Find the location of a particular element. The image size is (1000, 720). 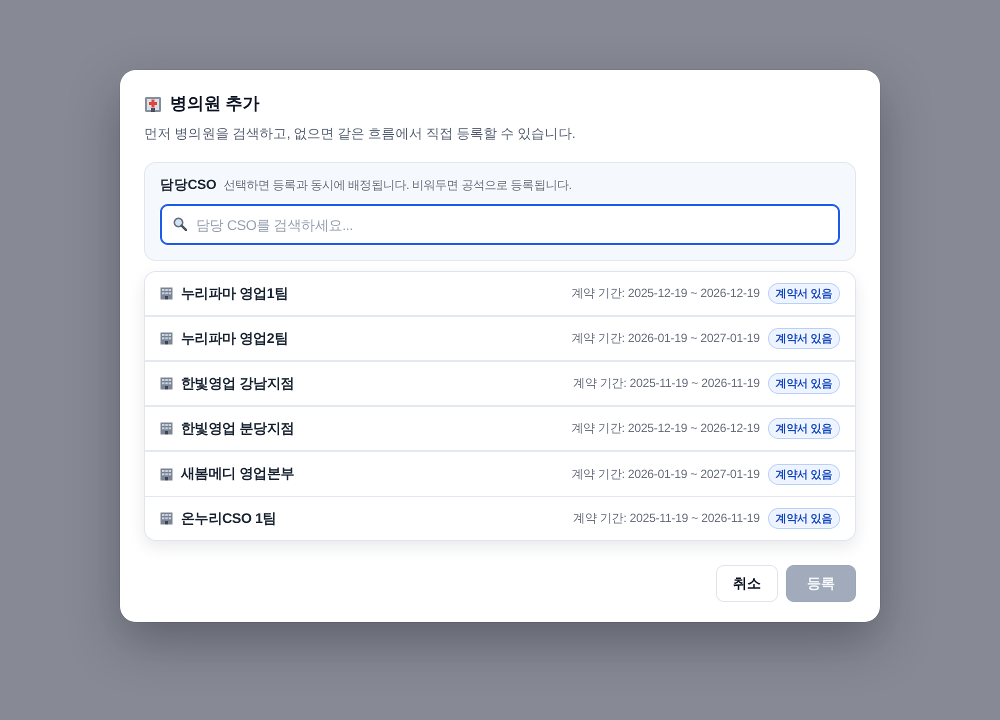

cso-list-item: 누리파마 영업2팀 계약 기간: 2026-01-19 ~ 2027-01-19 계약서 있음 is located at coordinates (500, 339).